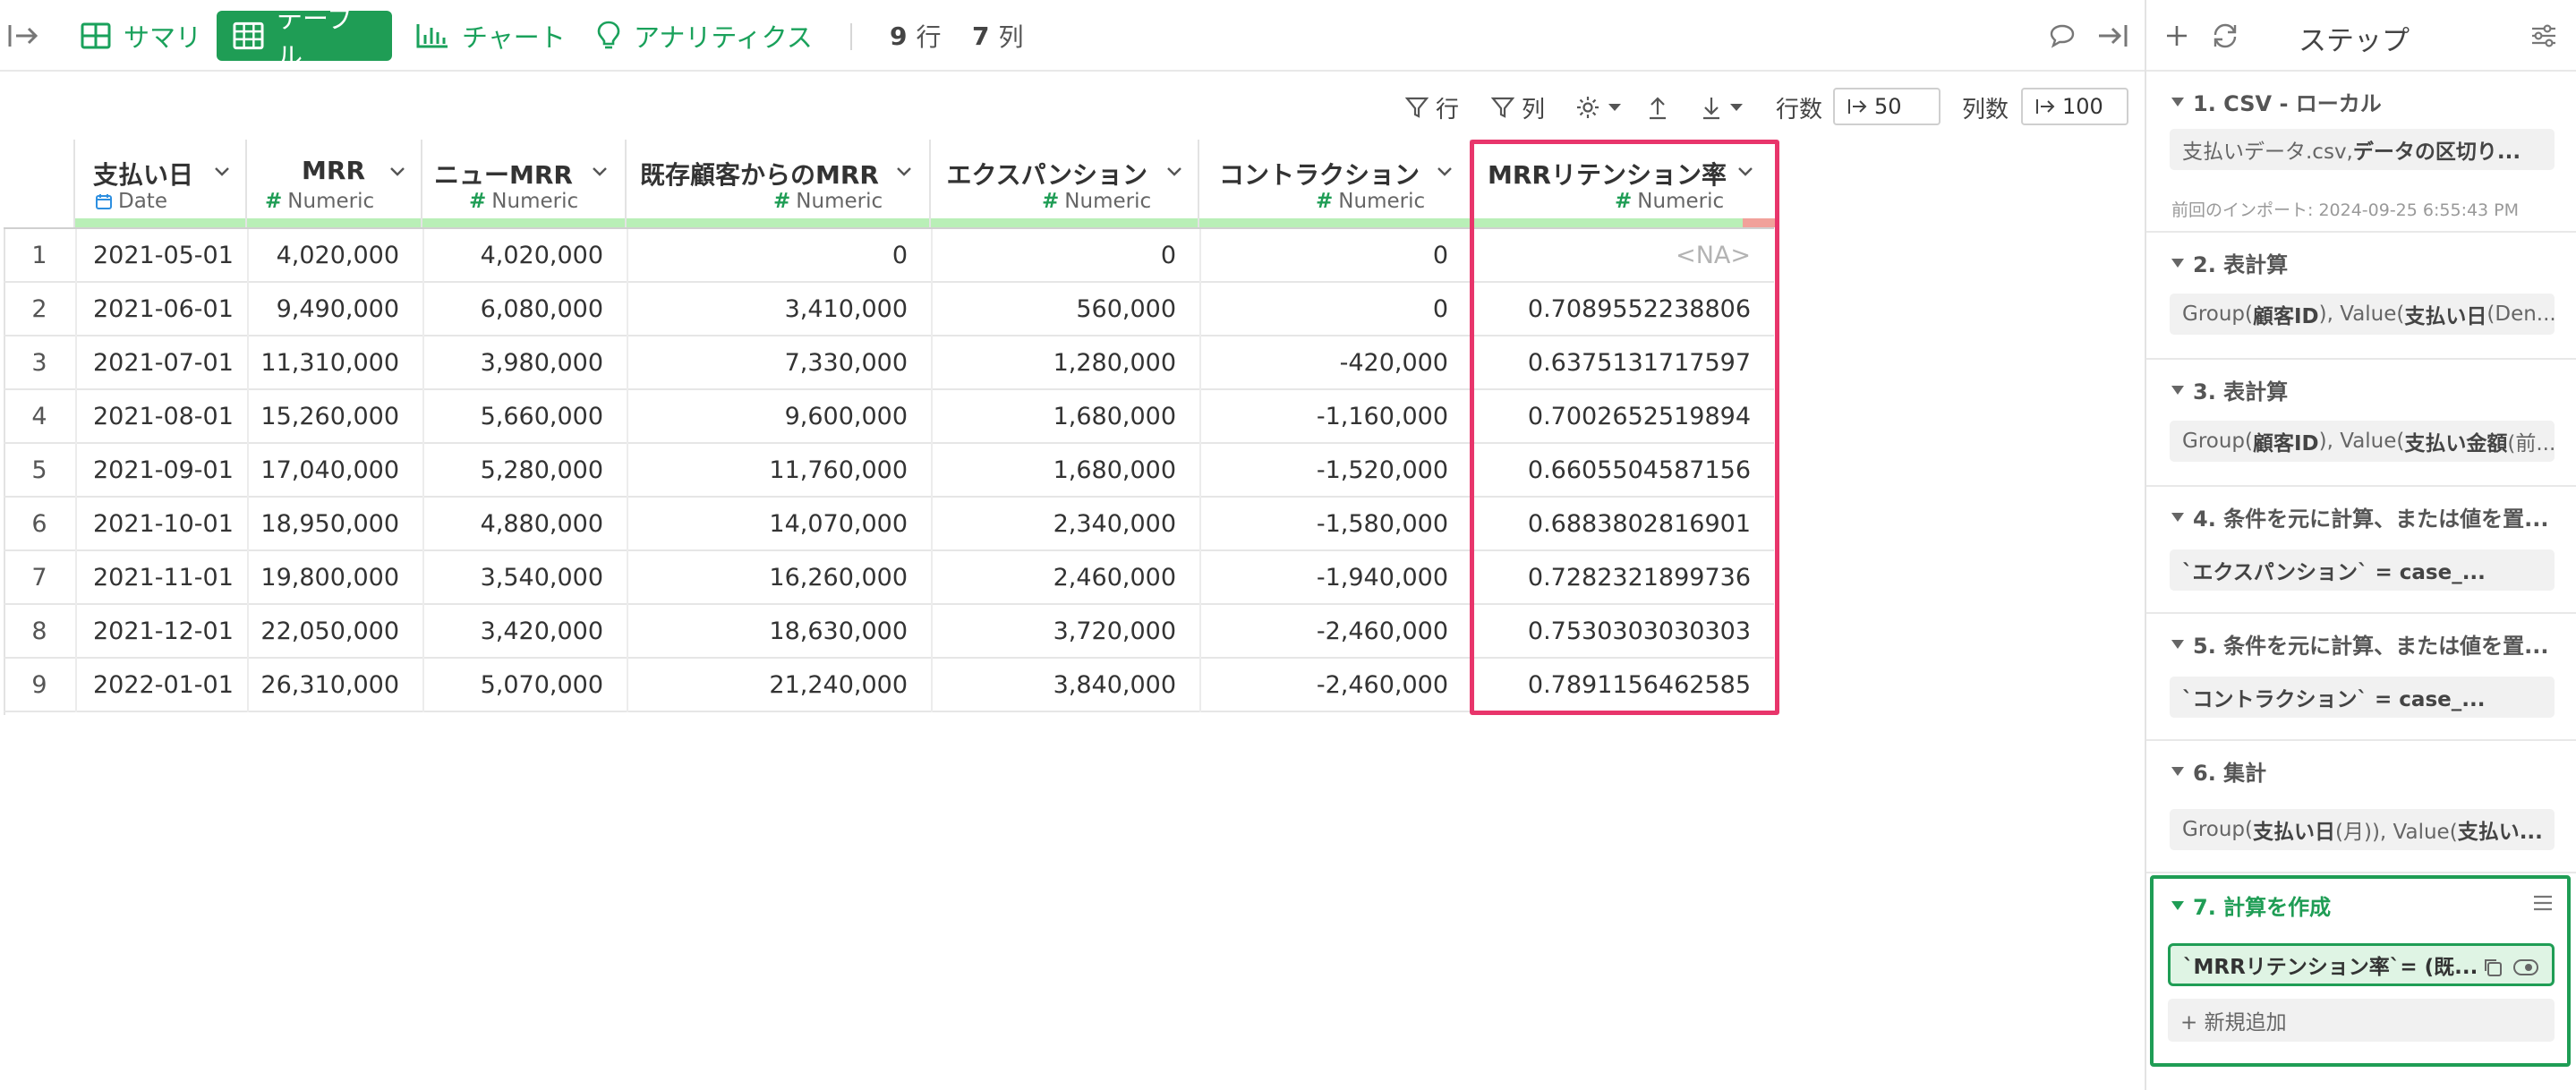  Describe the element at coordinates (2276, 101) in the screenshot. I see `step-title: 1. CSV - ローカル` at that location.